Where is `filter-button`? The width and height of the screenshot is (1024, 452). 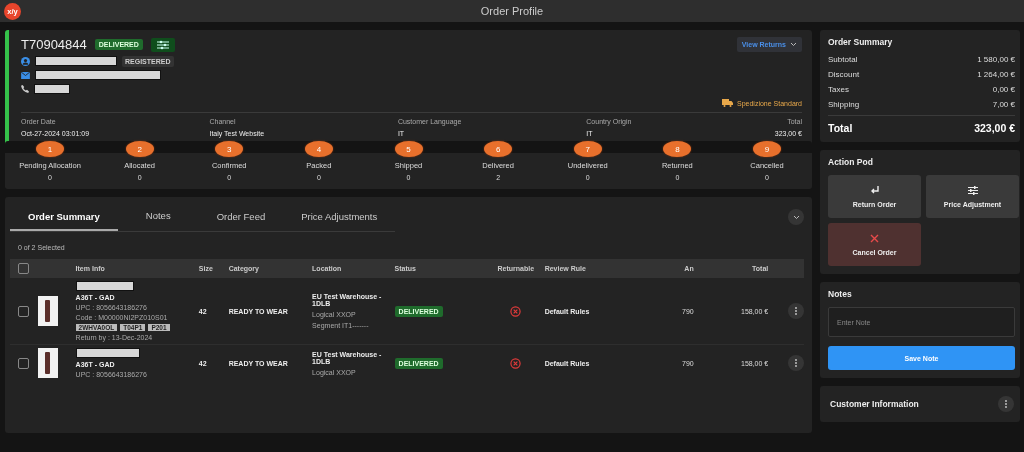
filter-button is located at coordinates (162, 44).